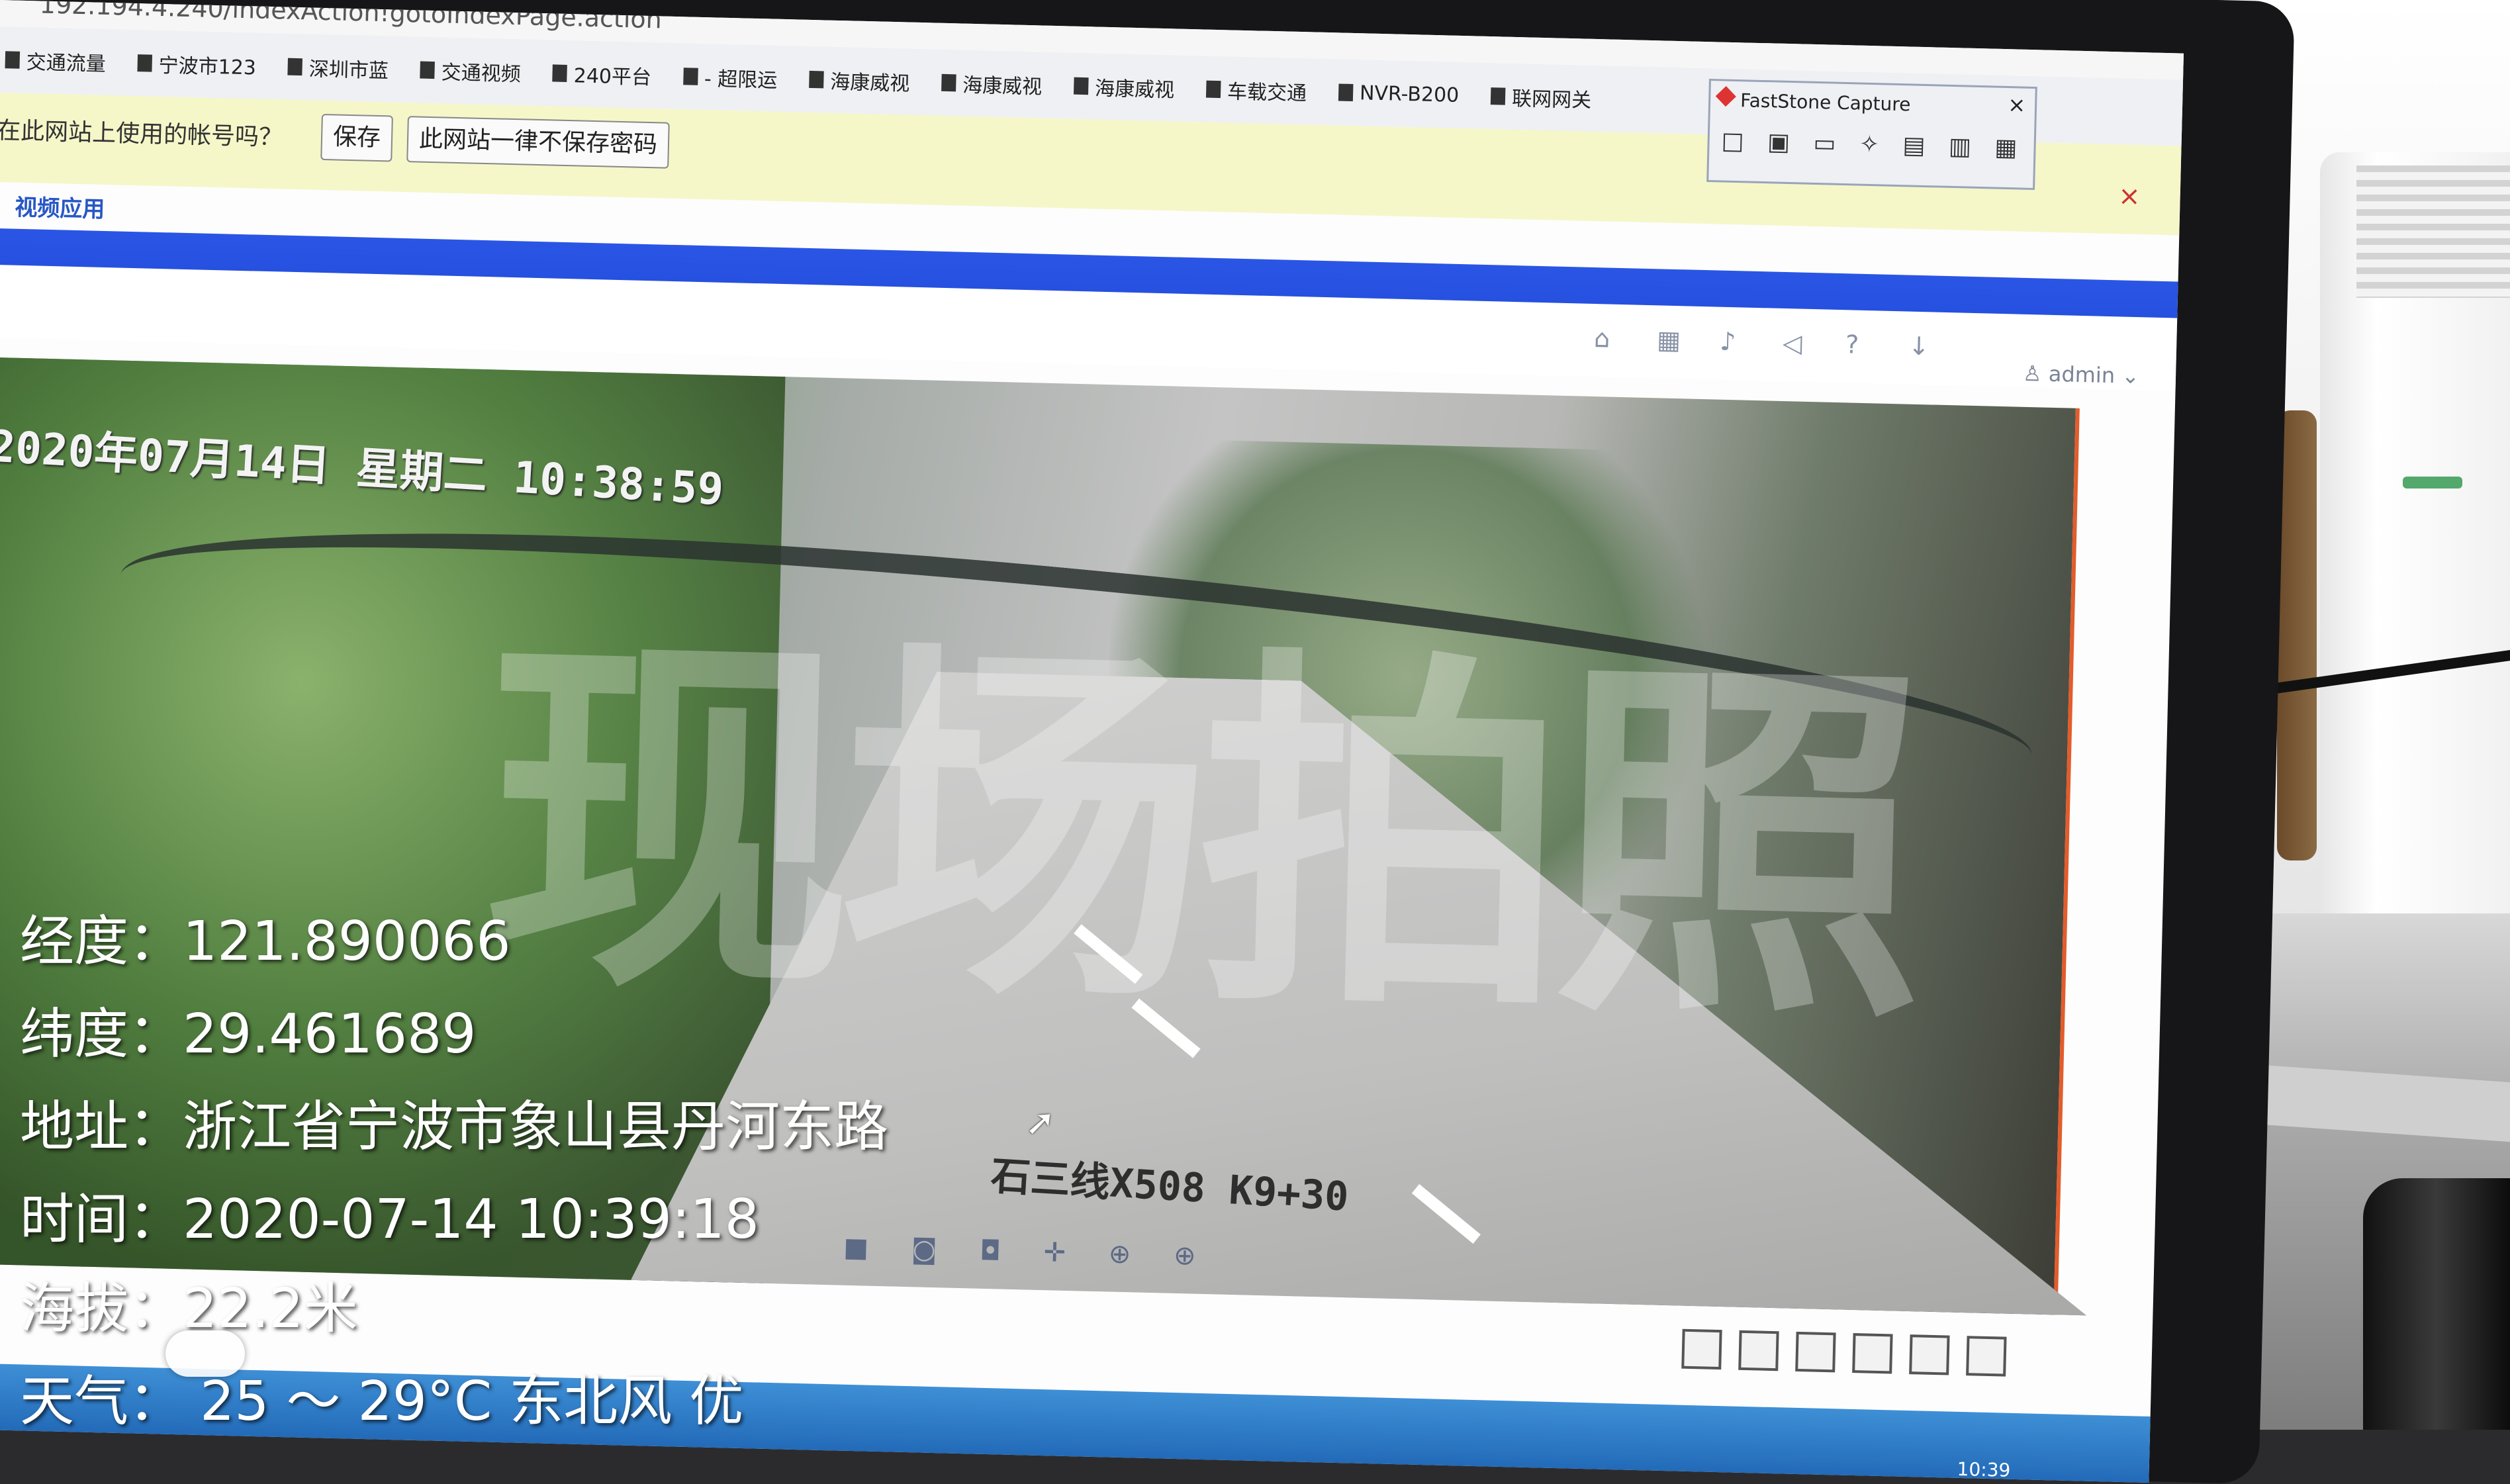 This screenshot has height=1484, width=2510. What do you see at coordinates (1256, 91) in the screenshot?
I see `bookmark: 车载交通` at bounding box center [1256, 91].